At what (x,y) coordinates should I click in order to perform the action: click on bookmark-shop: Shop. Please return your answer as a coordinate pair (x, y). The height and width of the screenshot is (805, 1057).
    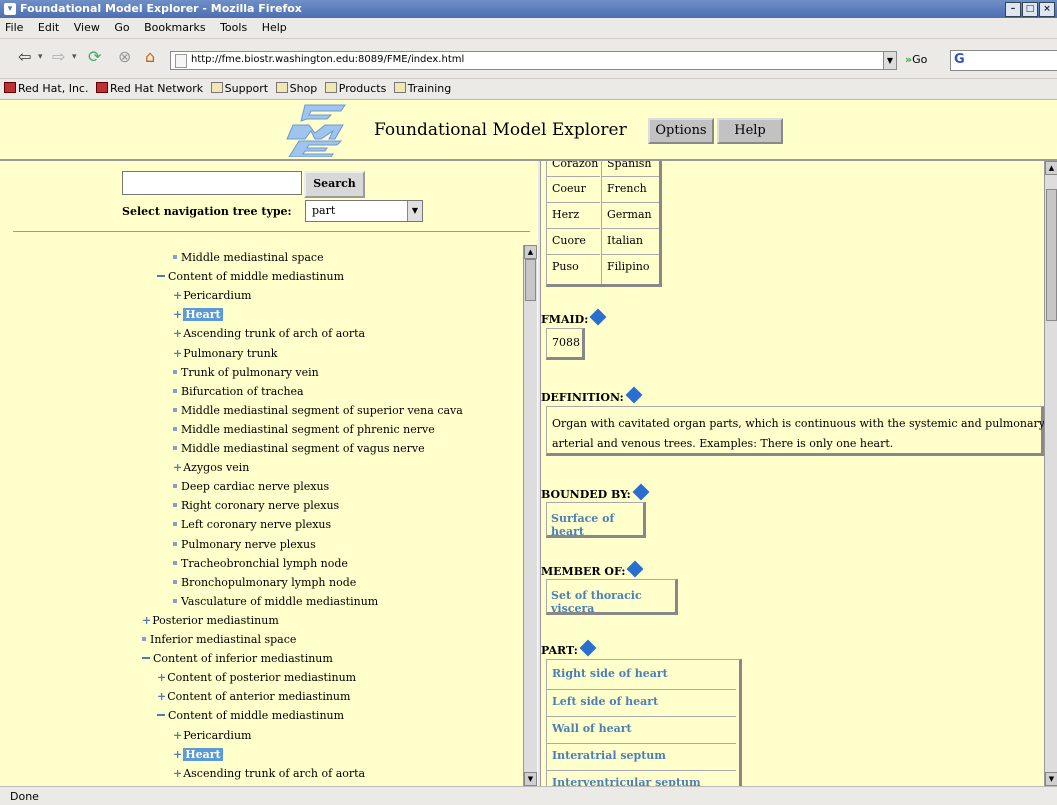
    Looking at the image, I should click on (296, 87).